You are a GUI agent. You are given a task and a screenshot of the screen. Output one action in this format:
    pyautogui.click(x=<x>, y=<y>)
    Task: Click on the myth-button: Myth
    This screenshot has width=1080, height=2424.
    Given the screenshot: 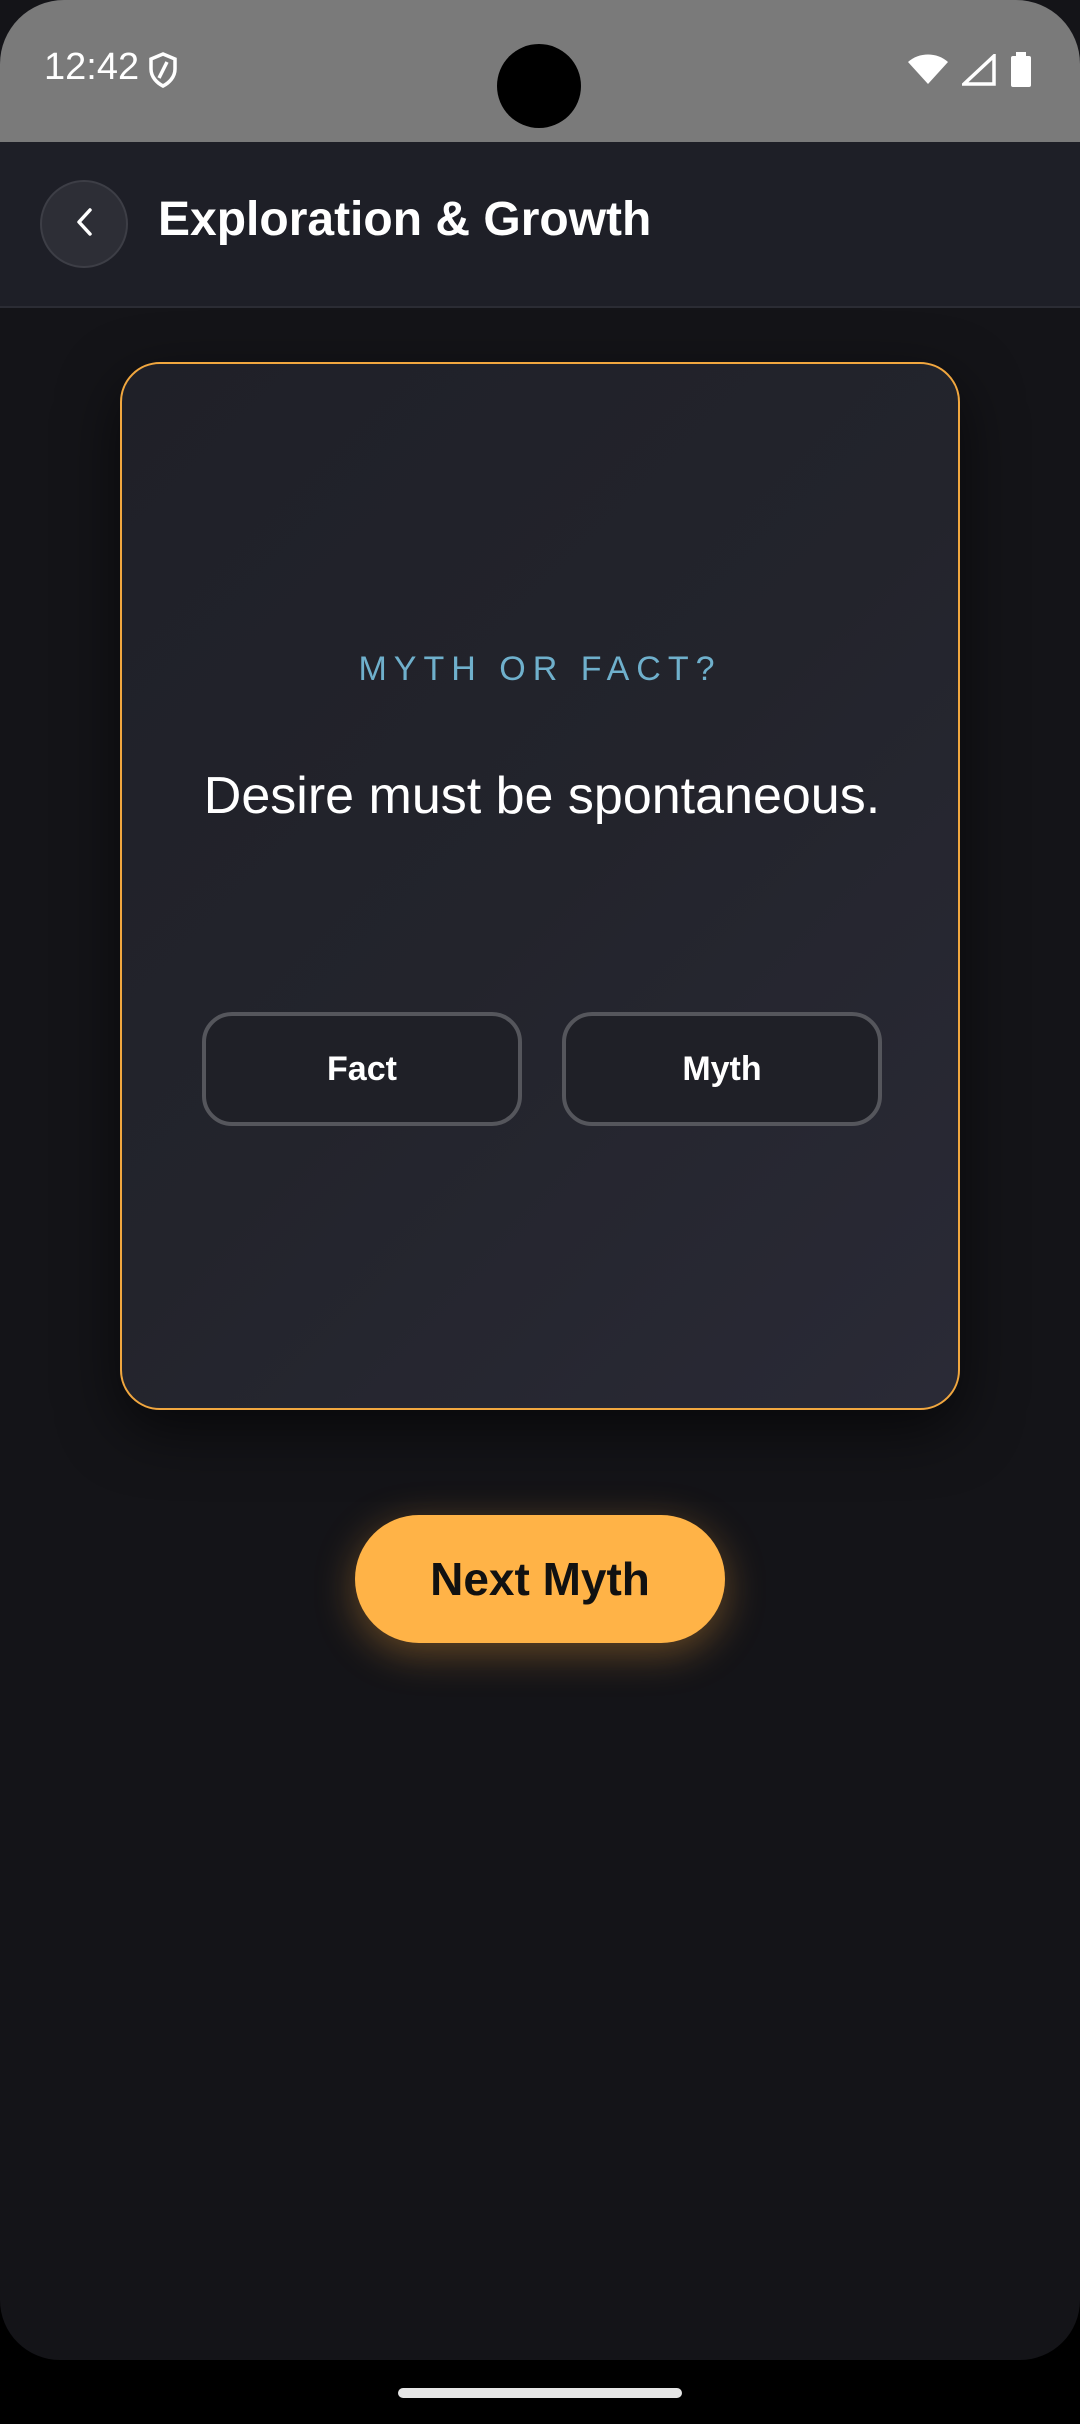 What is the action you would take?
    pyautogui.click(x=722, y=1069)
    